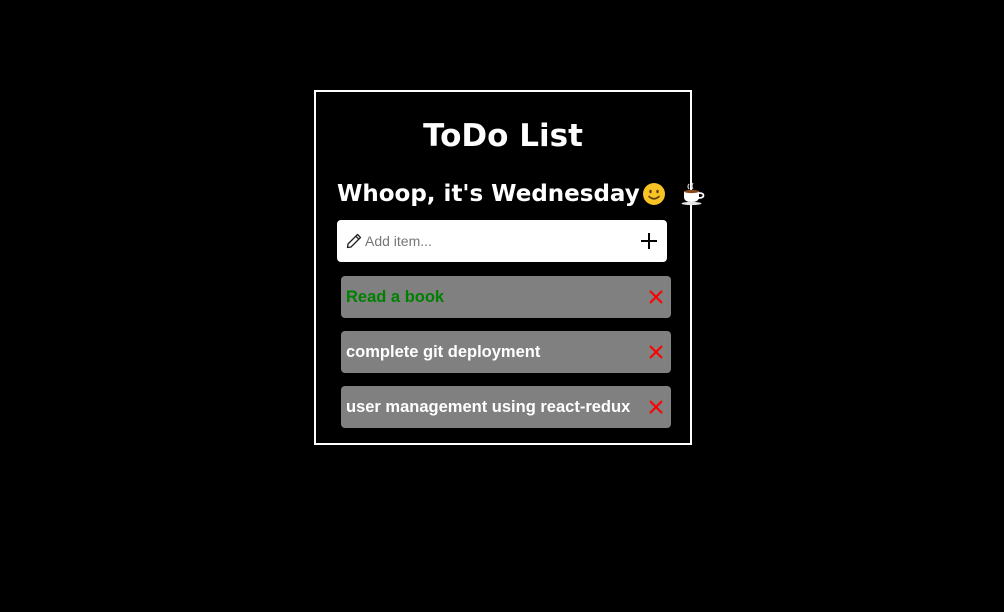 The width and height of the screenshot is (1004, 612). What do you see at coordinates (649, 241) in the screenshot?
I see `plus-icon` at bounding box center [649, 241].